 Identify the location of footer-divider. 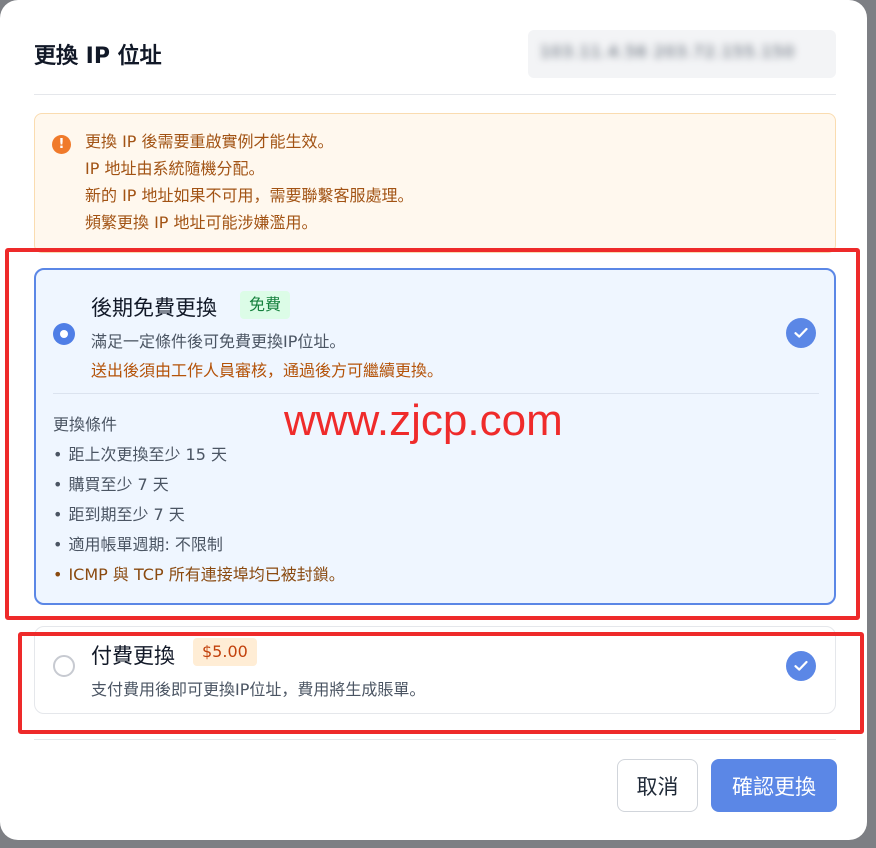
(435, 739).